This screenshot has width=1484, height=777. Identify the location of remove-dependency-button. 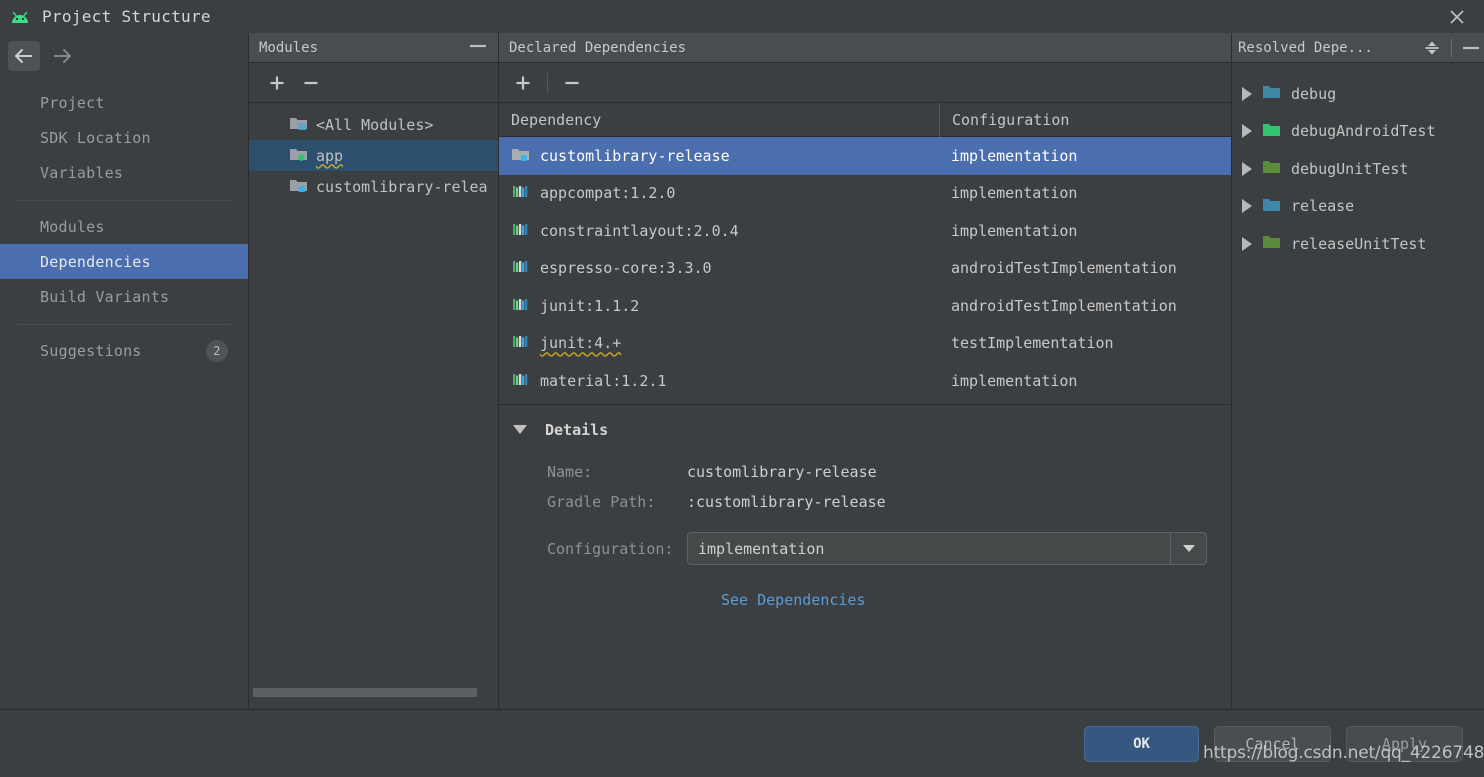
(572, 83).